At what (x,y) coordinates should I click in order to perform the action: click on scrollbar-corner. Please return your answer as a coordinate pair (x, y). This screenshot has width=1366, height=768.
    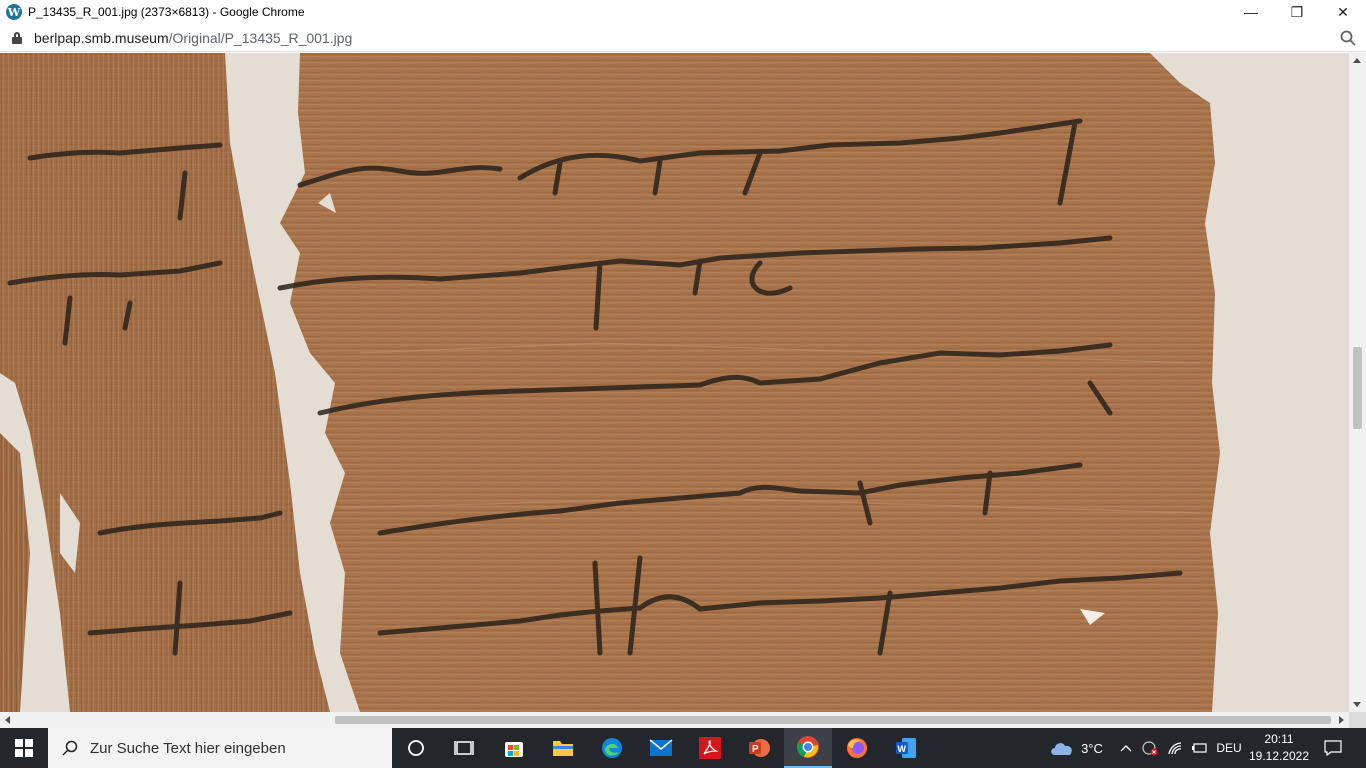
    Looking at the image, I should click on (1357, 720).